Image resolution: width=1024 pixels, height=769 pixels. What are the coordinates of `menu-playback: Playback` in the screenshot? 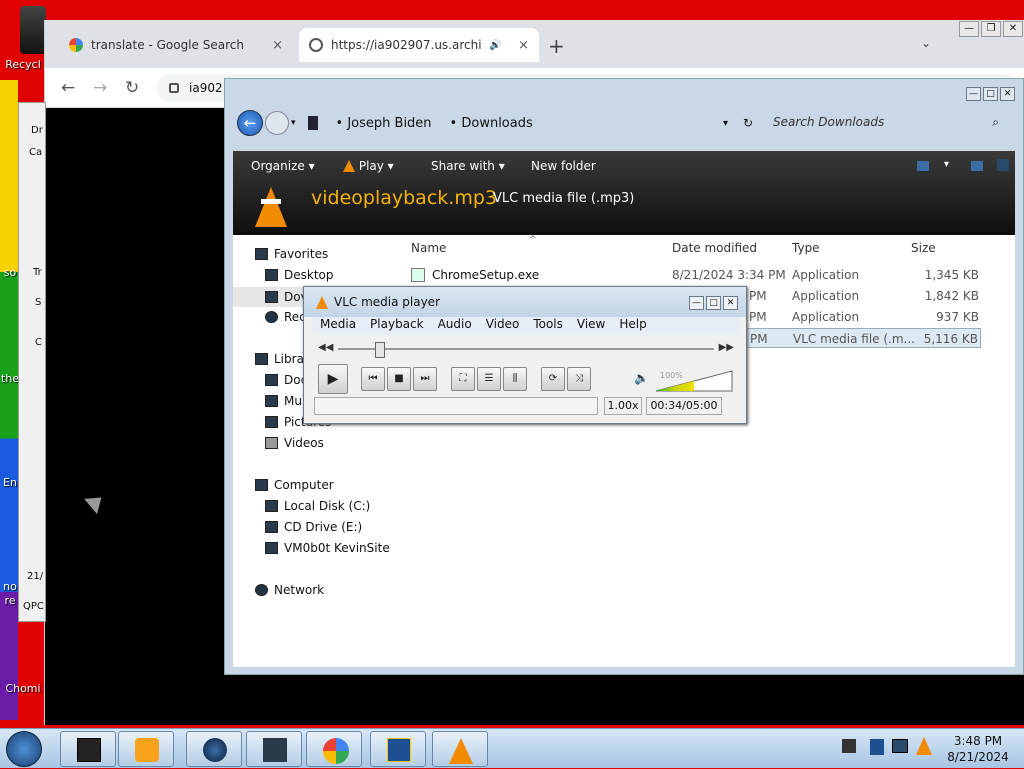 It's located at (397, 326).